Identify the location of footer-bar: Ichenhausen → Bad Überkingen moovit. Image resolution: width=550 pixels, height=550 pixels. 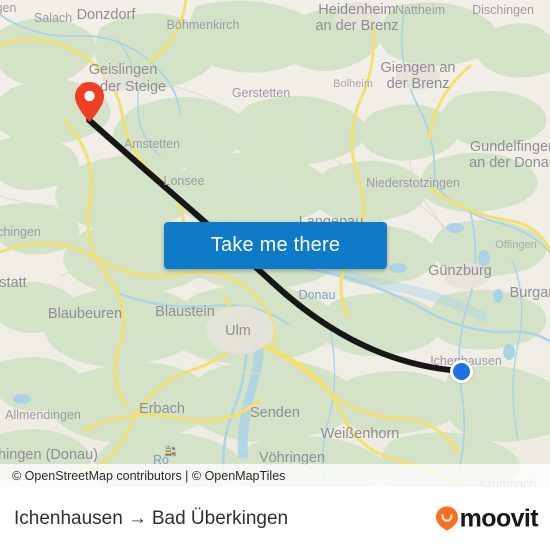
(275, 518).